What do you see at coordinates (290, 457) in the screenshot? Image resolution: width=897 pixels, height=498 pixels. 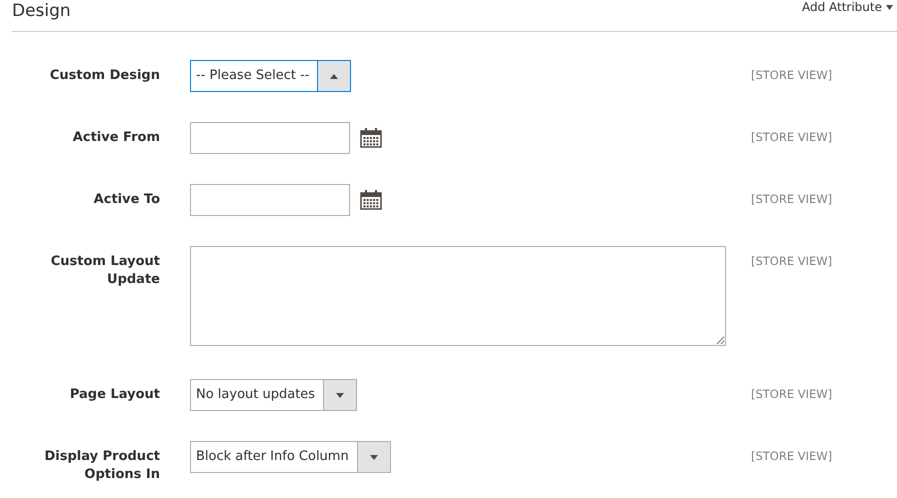 I see `select-field: Block after Info Column` at bounding box center [290, 457].